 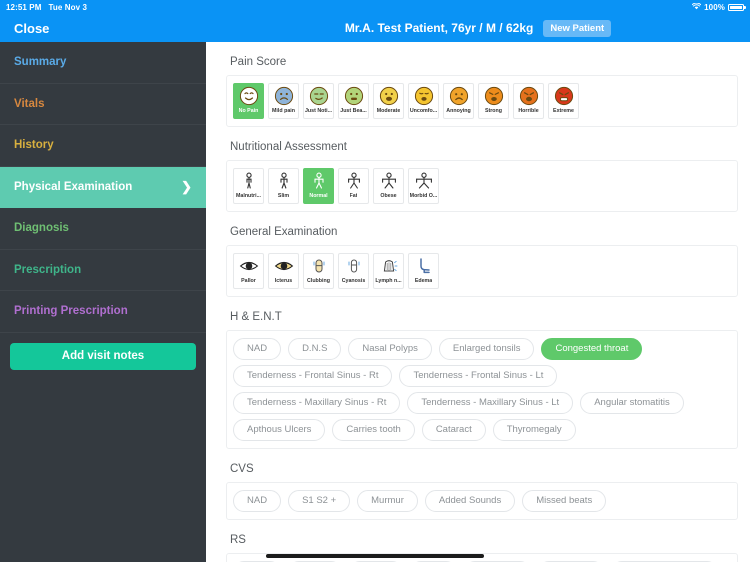 What do you see at coordinates (103, 229) in the screenshot?
I see `sidebar-item-diagnosis: Diagnosis` at bounding box center [103, 229].